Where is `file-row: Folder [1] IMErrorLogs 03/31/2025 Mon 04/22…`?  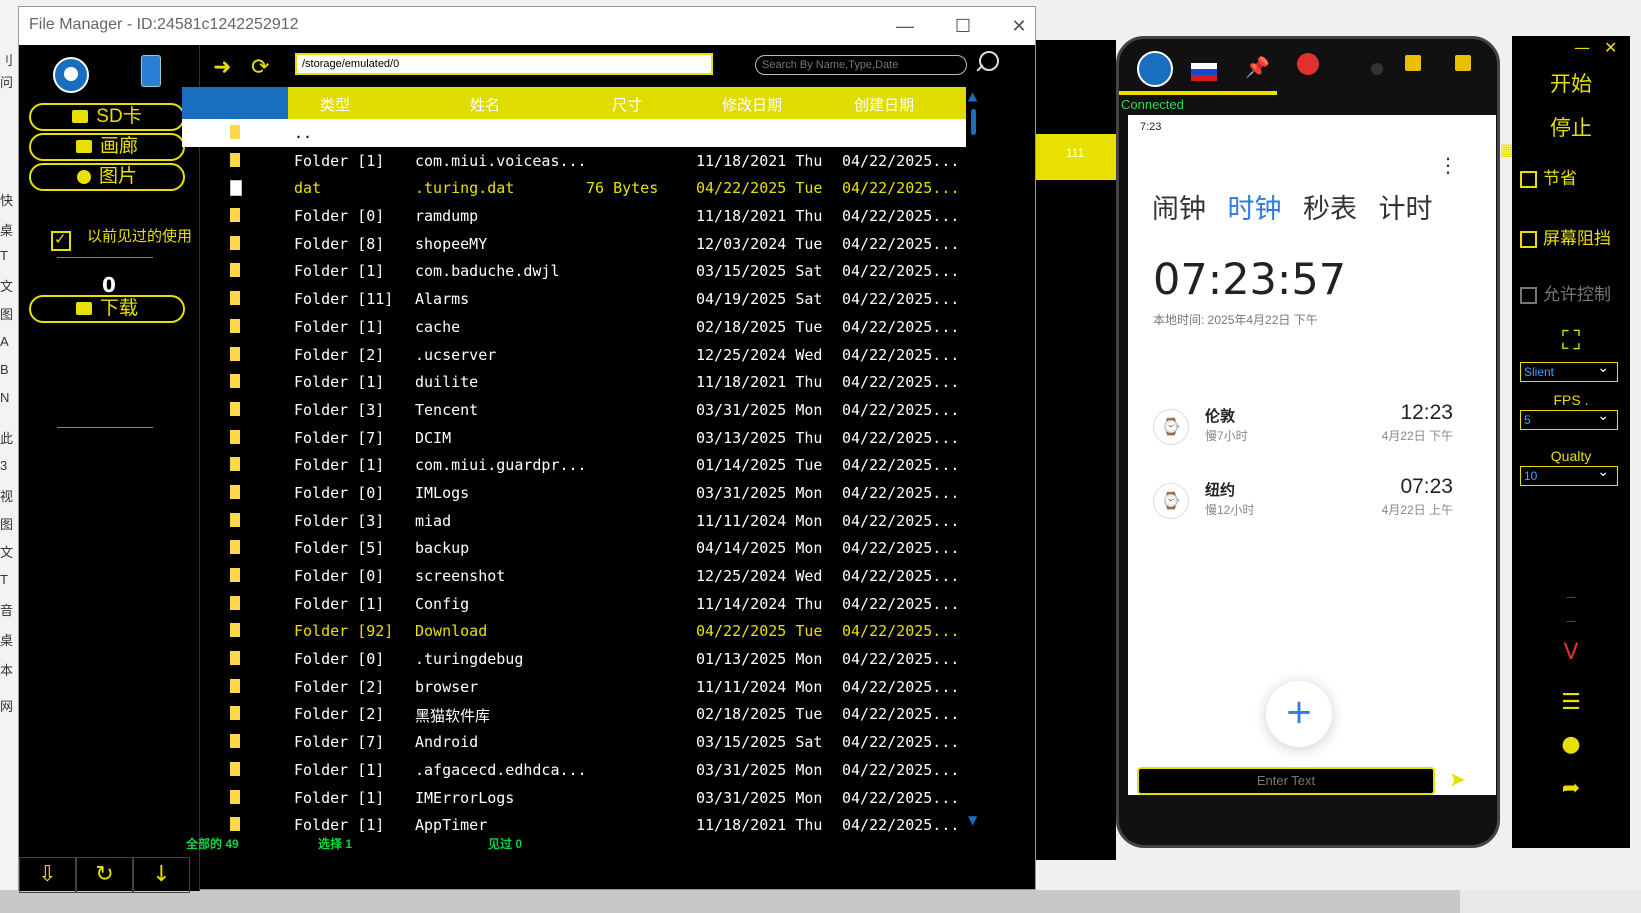 file-row: Folder [1] IMErrorLogs 03/31/2025 Mon 04/22… is located at coordinates (574, 798).